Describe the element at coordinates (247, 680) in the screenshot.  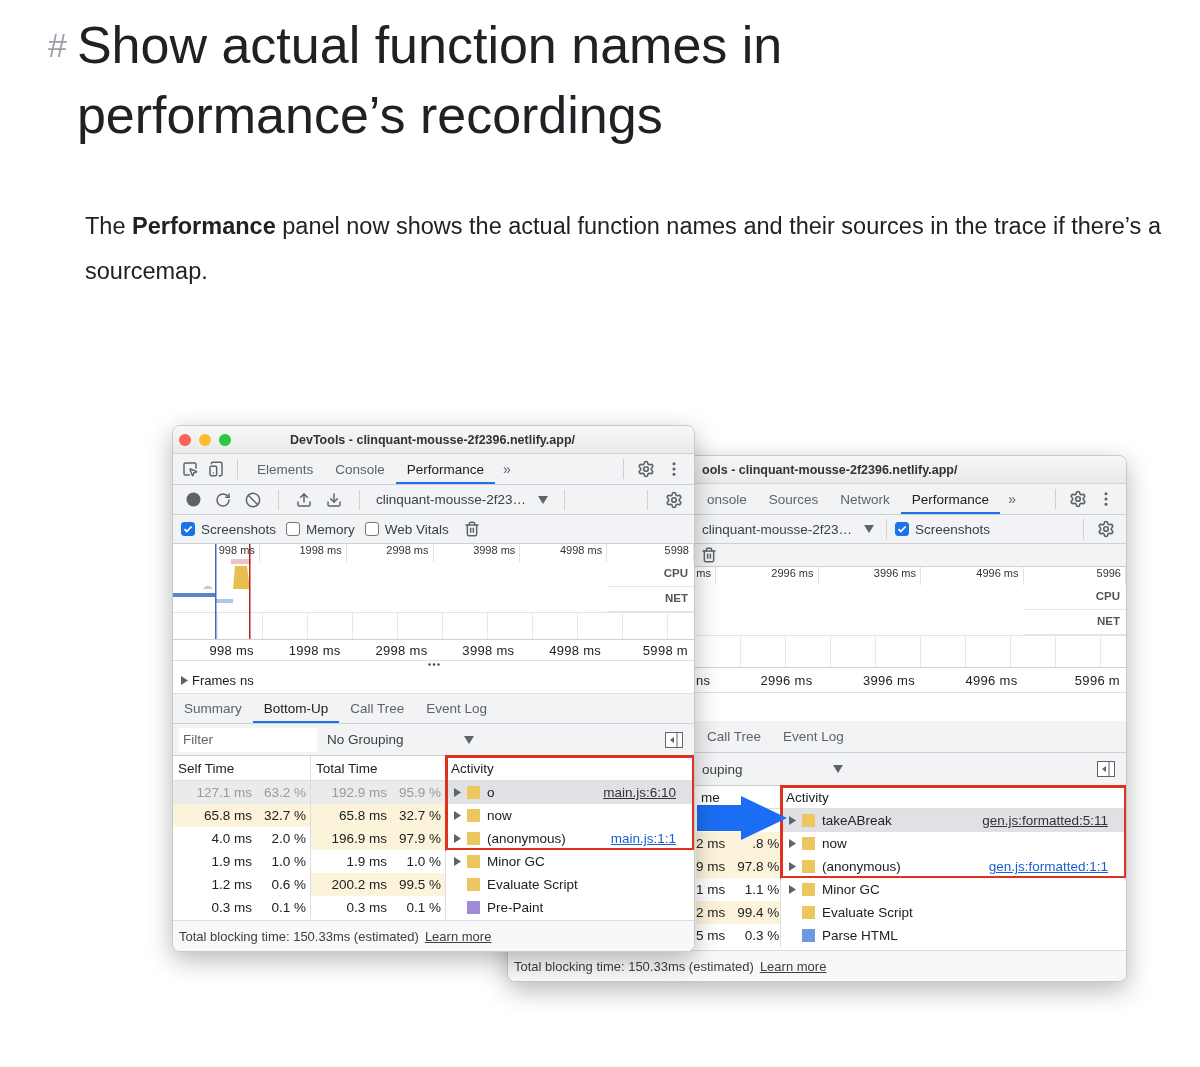
I see `ruler-tick-label: ns` at that location.